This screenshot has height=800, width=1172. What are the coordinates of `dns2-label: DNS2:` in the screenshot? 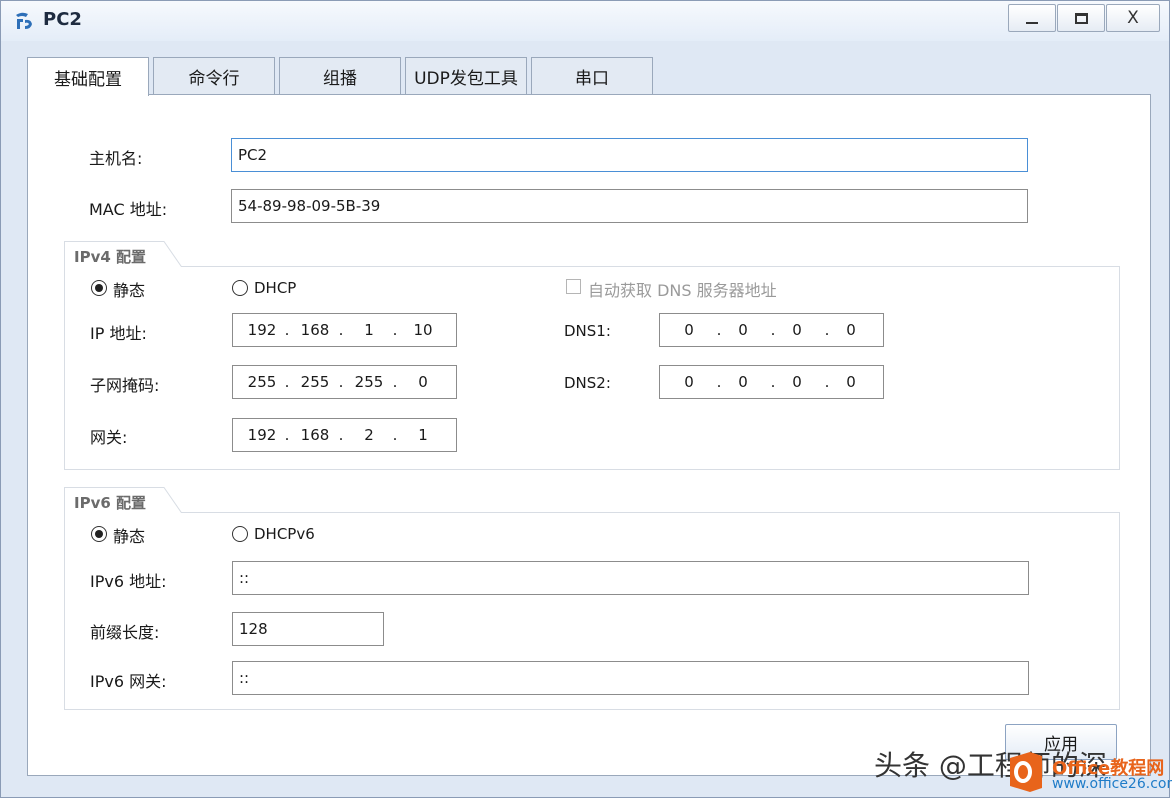 It's located at (587, 383).